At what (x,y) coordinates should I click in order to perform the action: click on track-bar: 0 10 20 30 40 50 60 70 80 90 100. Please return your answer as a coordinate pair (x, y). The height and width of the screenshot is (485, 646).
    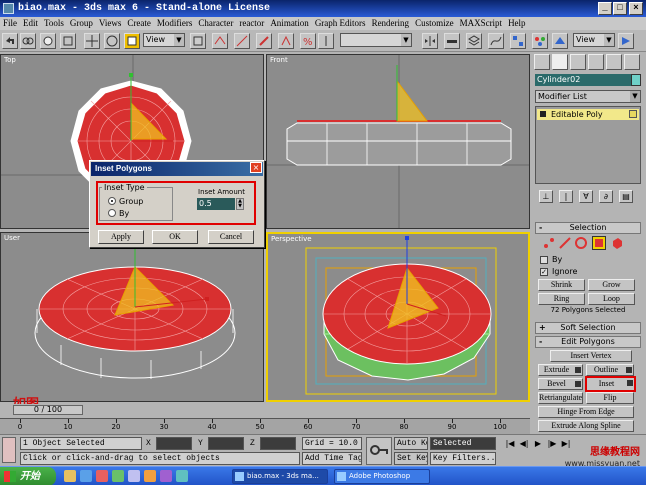
    Looking at the image, I should click on (265, 426).